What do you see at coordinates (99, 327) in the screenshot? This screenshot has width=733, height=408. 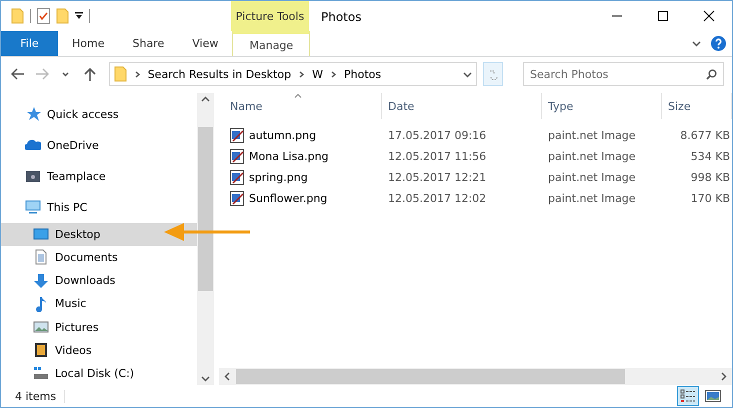 I see `nav-item: Pictures` at bounding box center [99, 327].